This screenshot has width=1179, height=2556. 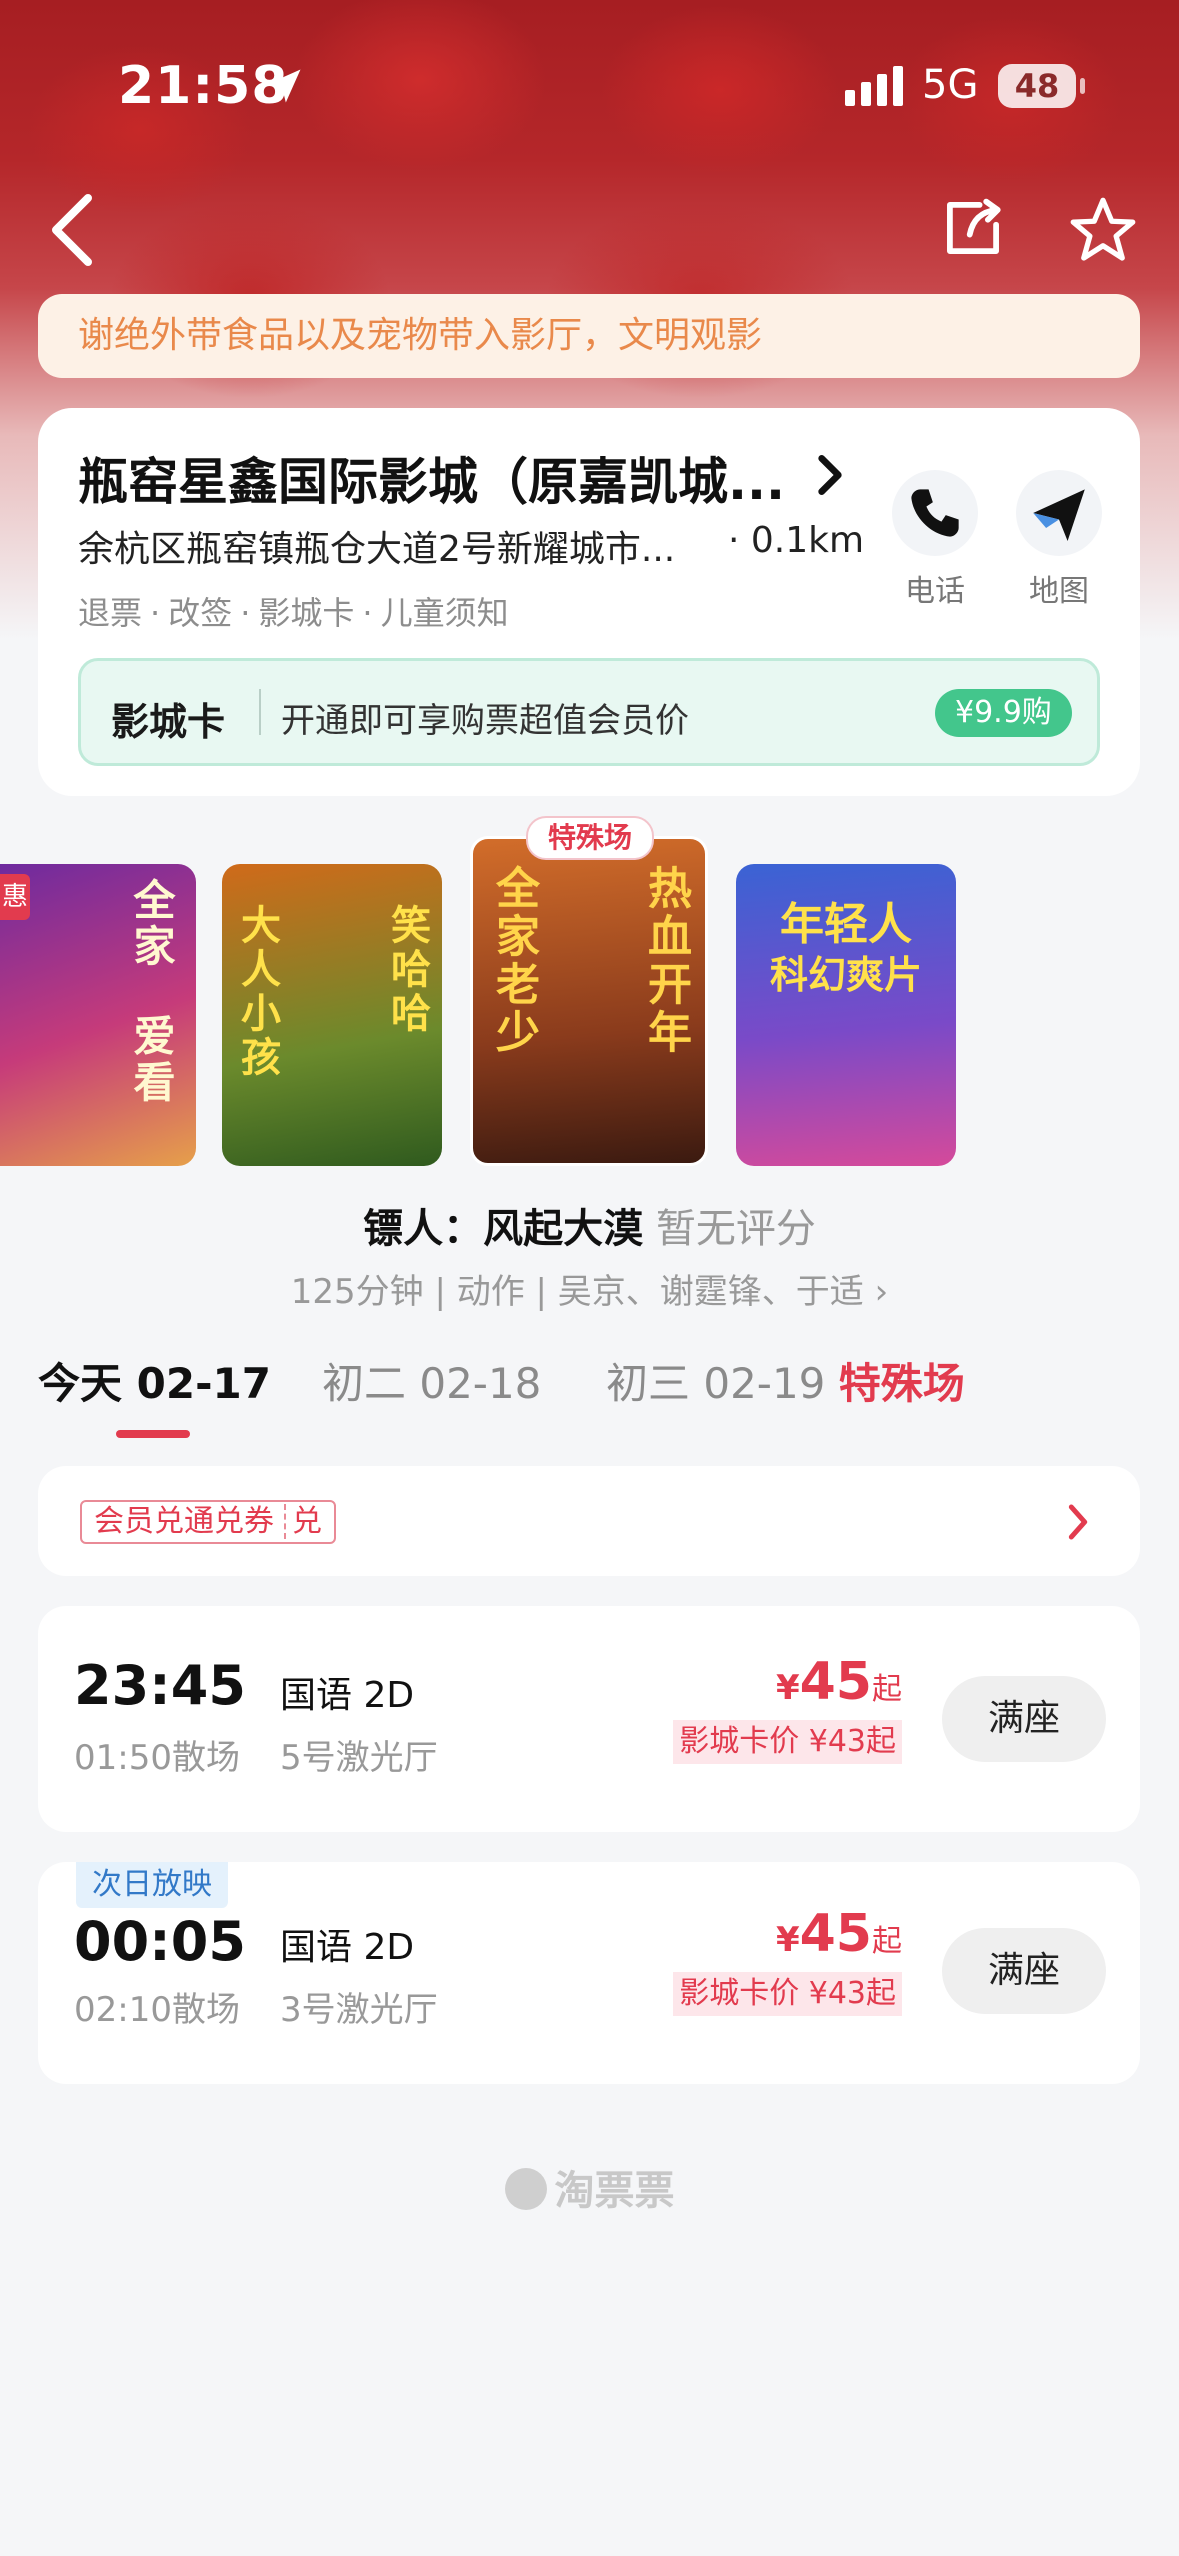 I want to click on status-bar: 21:58 5G 48, so click(x=589, y=65).